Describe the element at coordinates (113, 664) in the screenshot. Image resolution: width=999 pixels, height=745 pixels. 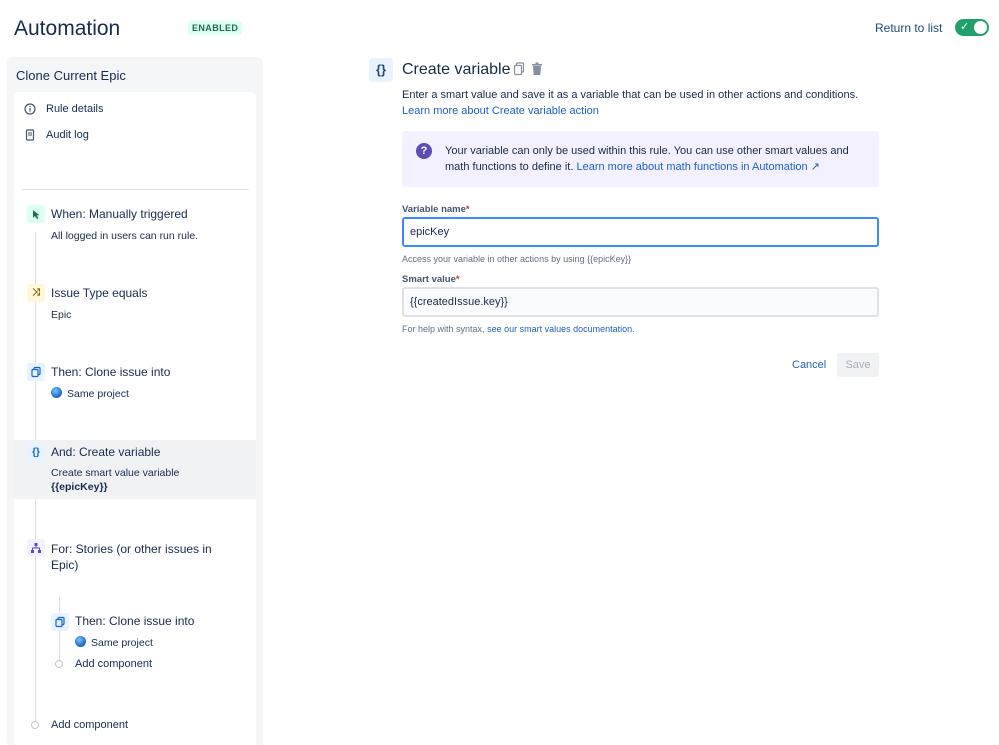
I see `add-component-nested-button: Add component` at that location.